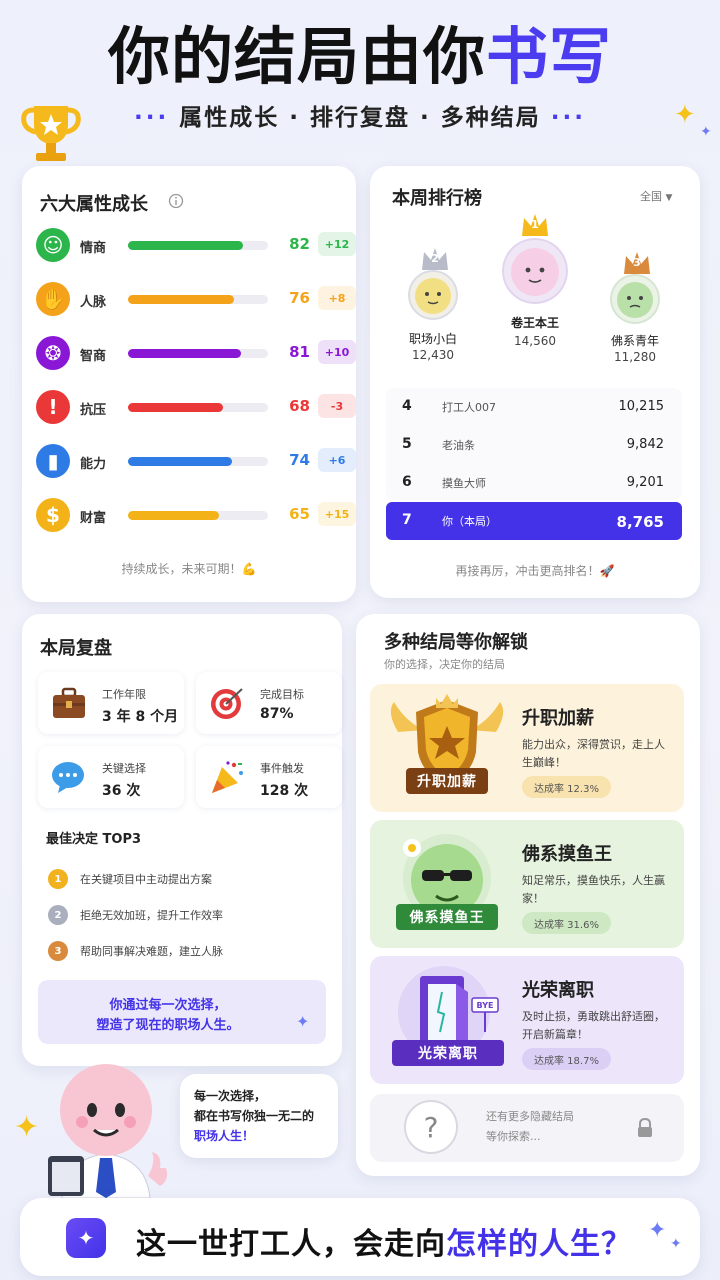 Image resolution: width=720 pixels, height=1280 pixels. Describe the element at coordinates (539, 1244) in the screenshot. I see `bottom-text-accent: 怎样的人生？` at that location.